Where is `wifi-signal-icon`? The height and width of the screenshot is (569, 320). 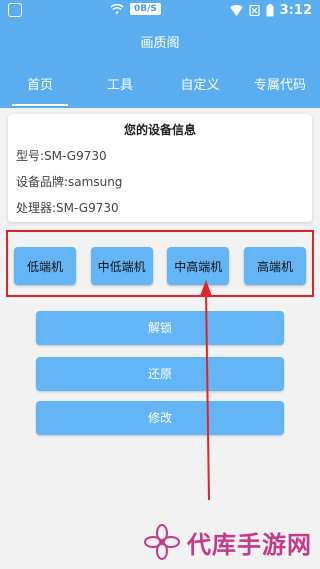 wifi-signal-icon is located at coordinates (236, 10).